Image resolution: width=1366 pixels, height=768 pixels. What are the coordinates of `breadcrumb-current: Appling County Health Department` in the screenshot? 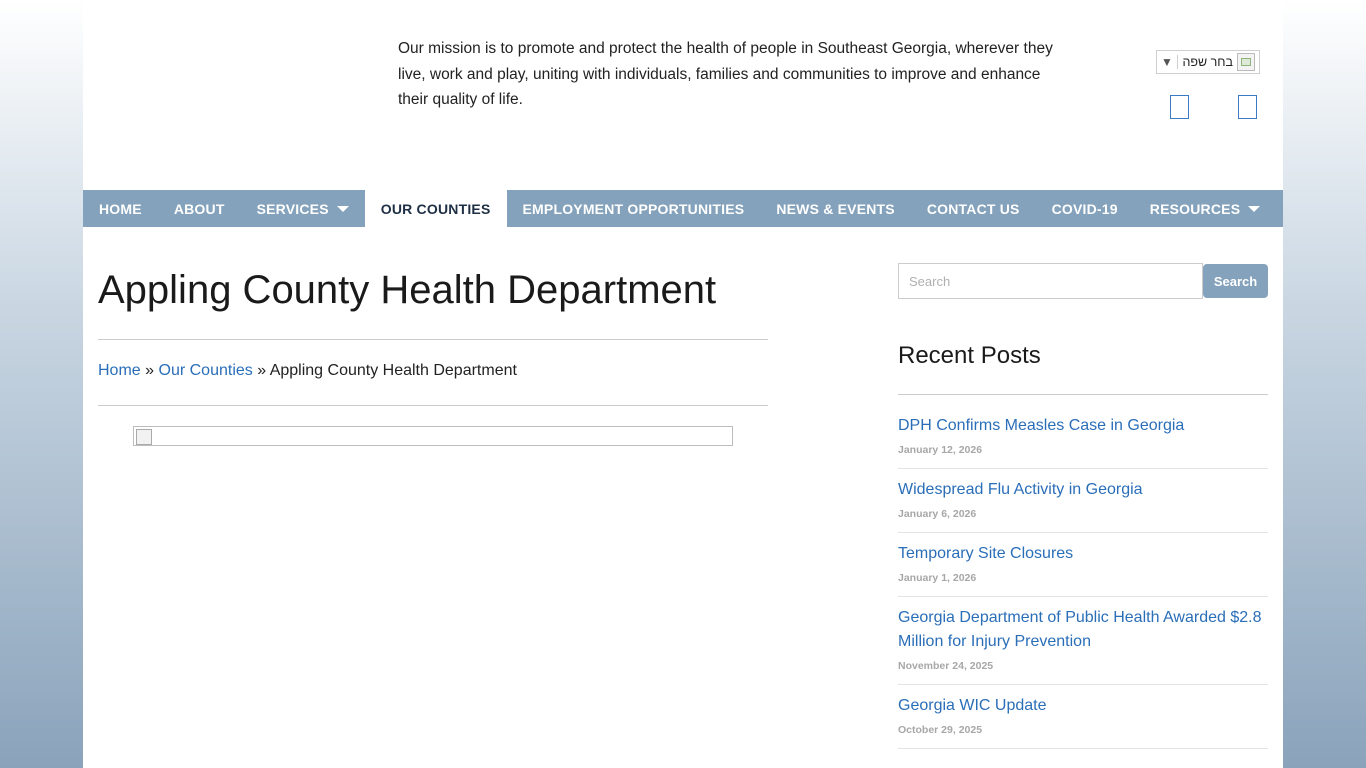 It's located at (393, 370).